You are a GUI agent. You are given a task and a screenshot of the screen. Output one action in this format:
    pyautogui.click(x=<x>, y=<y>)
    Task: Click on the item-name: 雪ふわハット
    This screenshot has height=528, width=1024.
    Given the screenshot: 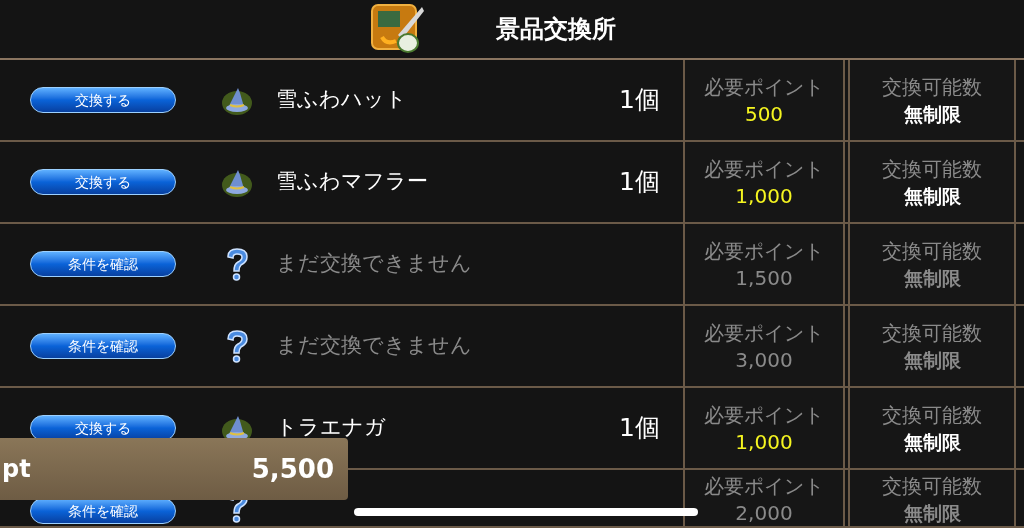 What is the action you would take?
    pyautogui.click(x=341, y=100)
    